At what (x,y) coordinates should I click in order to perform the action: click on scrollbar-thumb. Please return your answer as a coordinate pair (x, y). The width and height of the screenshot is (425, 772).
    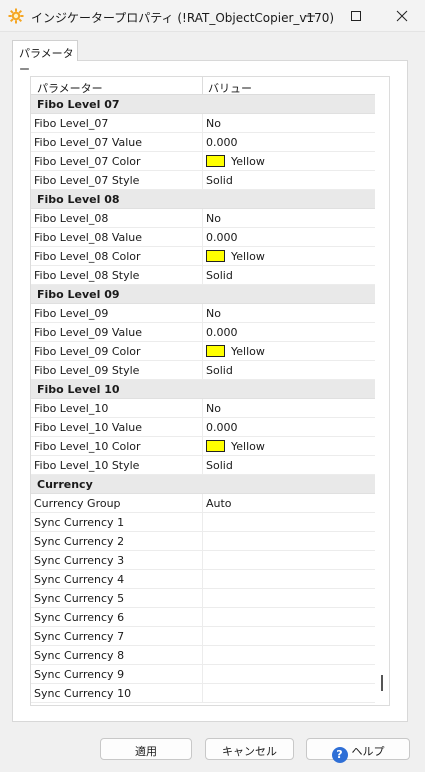
    Looking at the image, I should click on (382, 683).